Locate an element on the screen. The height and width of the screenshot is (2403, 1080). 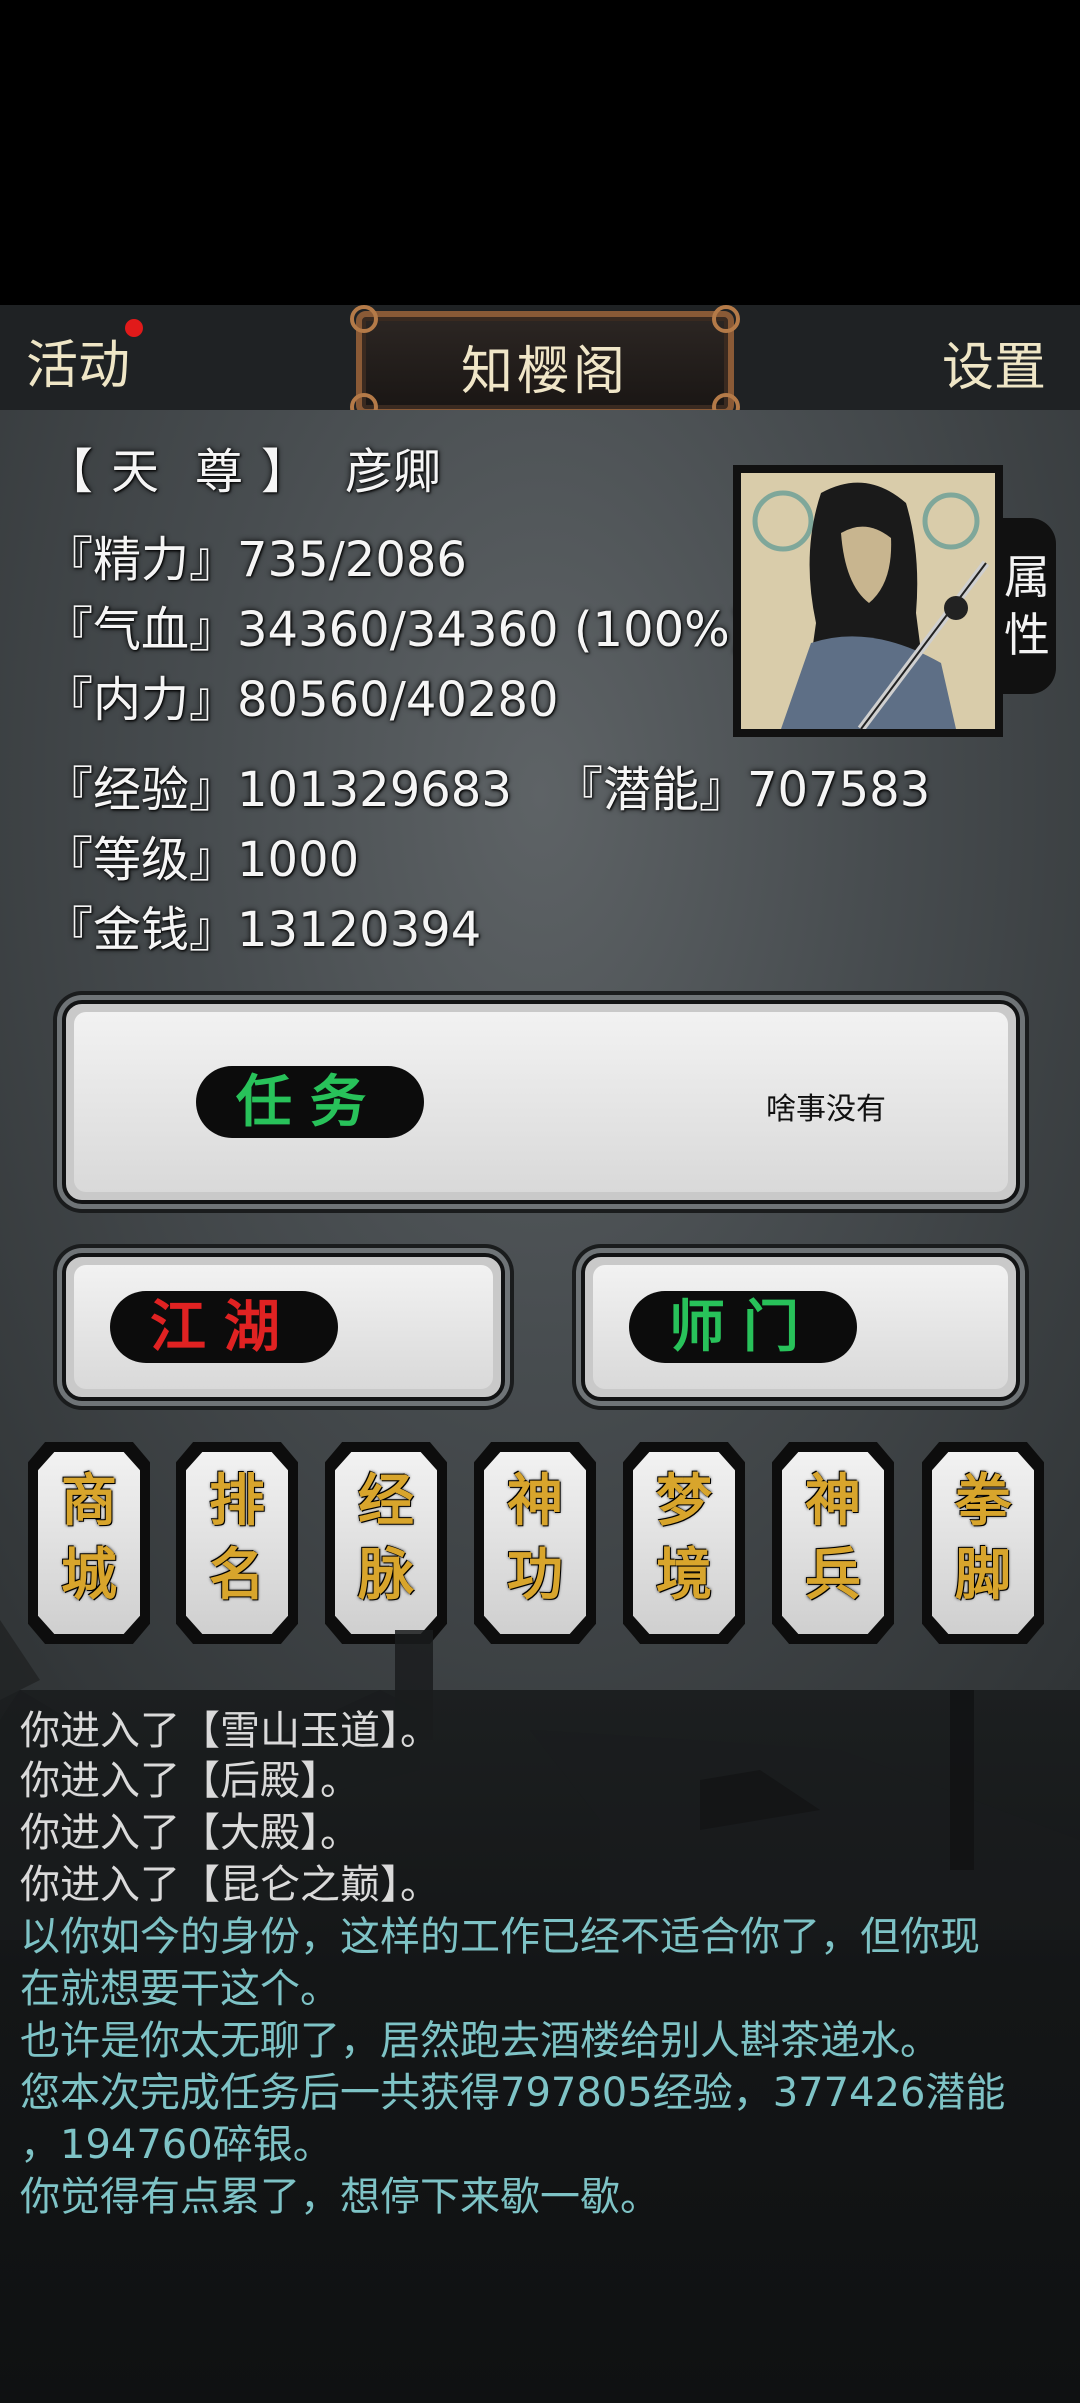
log-line: 你觉得有点累了，想停下来歇一歇。 is located at coordinates (340, 2197).